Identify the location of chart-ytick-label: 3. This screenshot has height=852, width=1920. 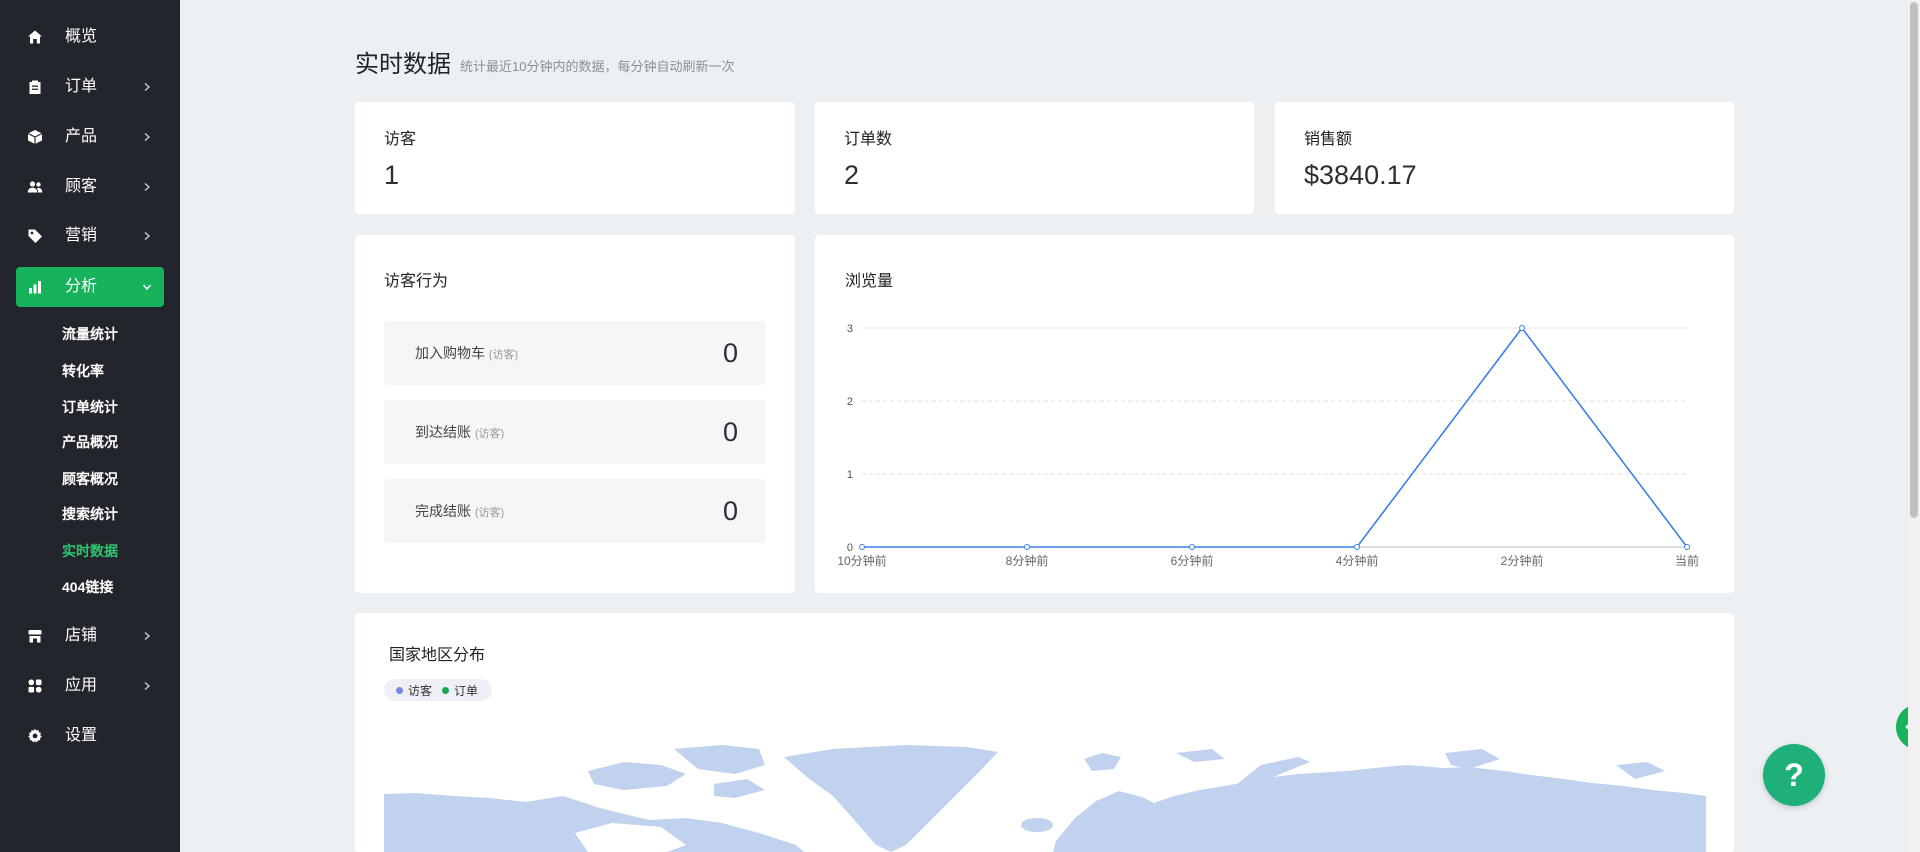
(850, 329).